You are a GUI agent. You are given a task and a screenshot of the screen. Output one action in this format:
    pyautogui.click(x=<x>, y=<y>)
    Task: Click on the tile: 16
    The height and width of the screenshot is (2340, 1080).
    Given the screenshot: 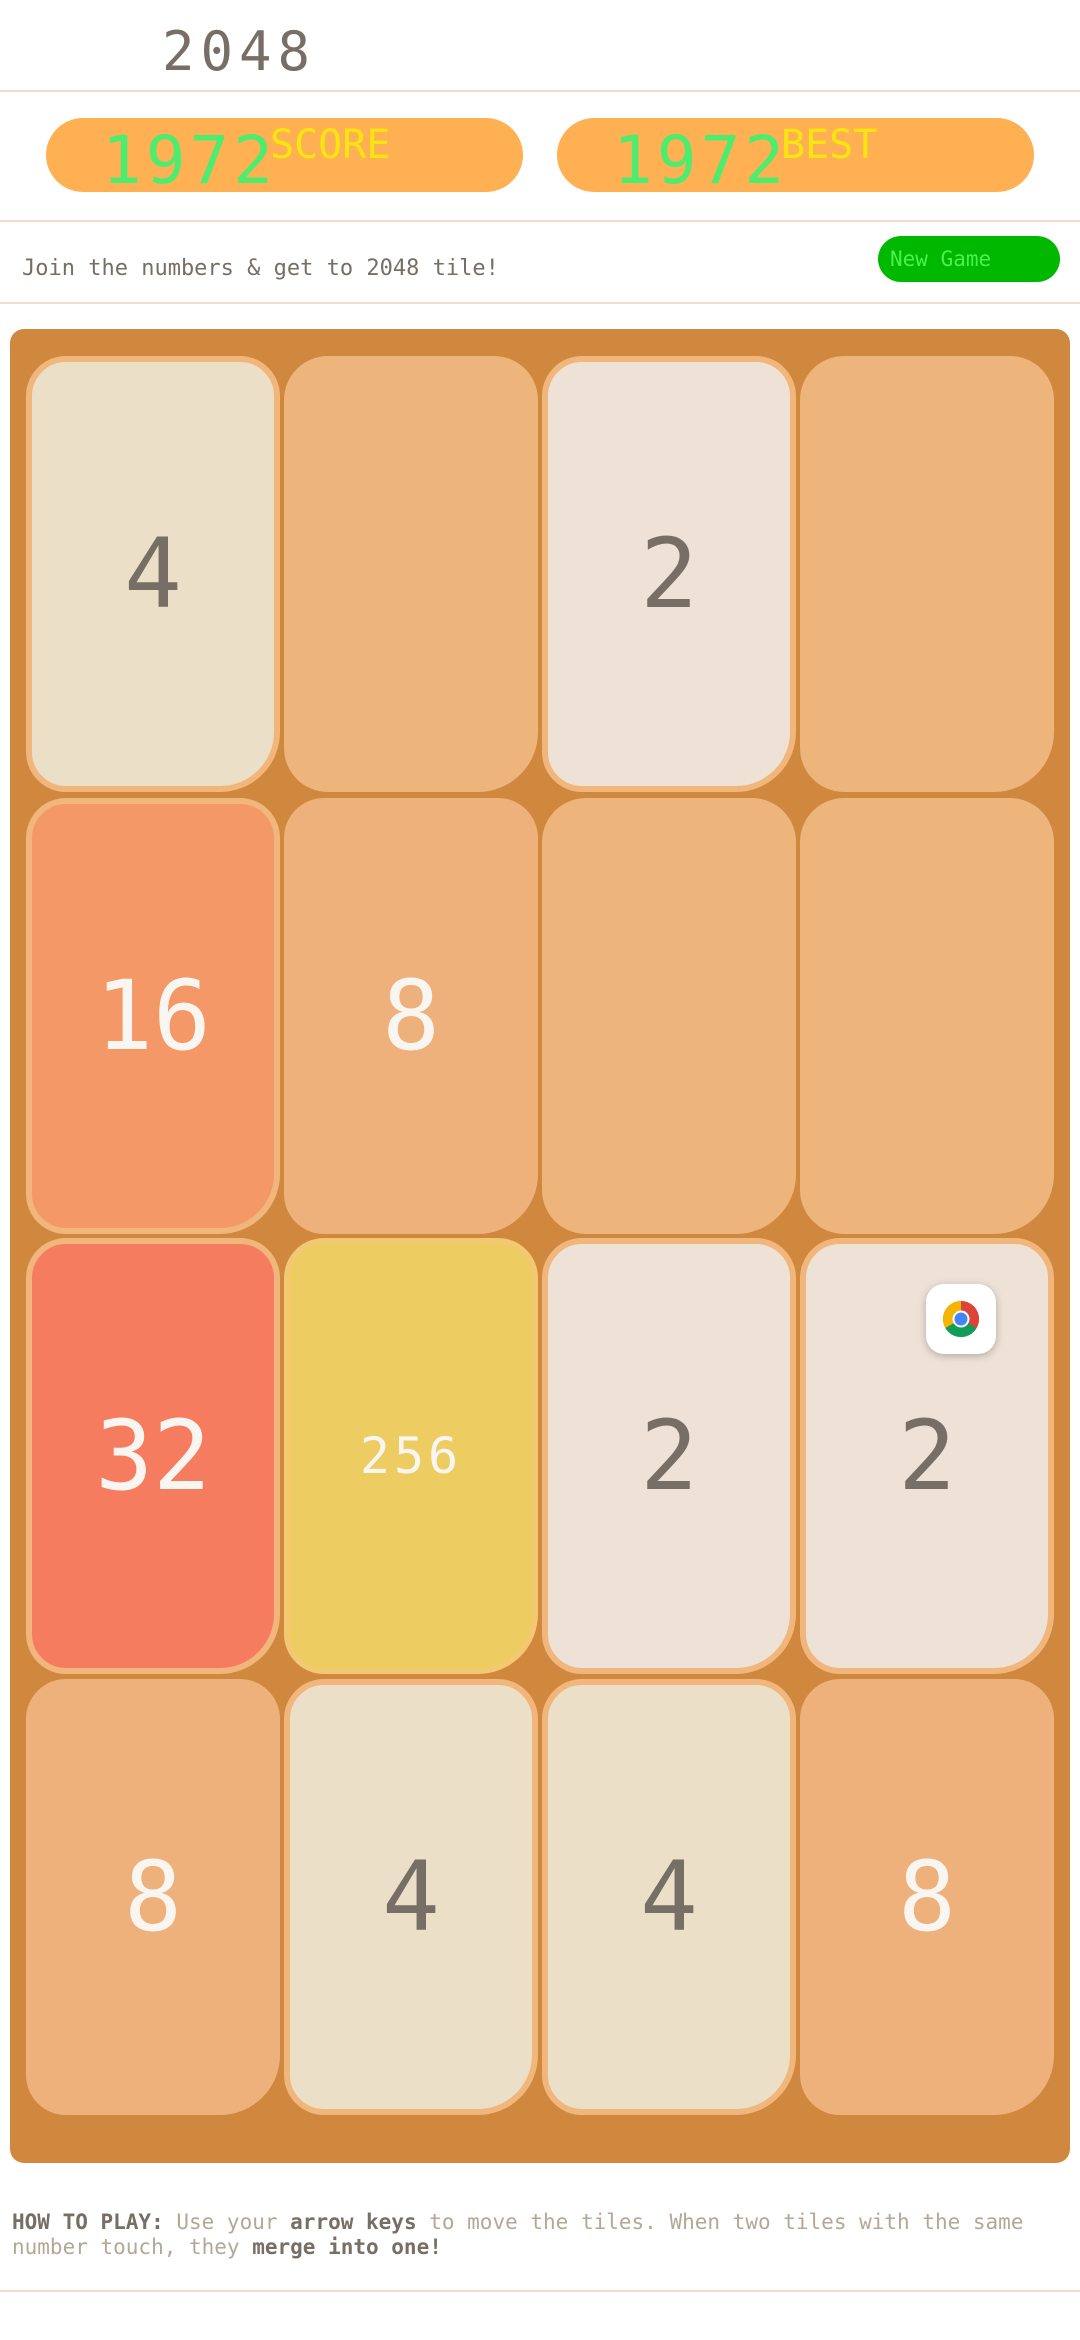 What is the action you would take?
    pyautogui.click(x=153, y=1016)
    